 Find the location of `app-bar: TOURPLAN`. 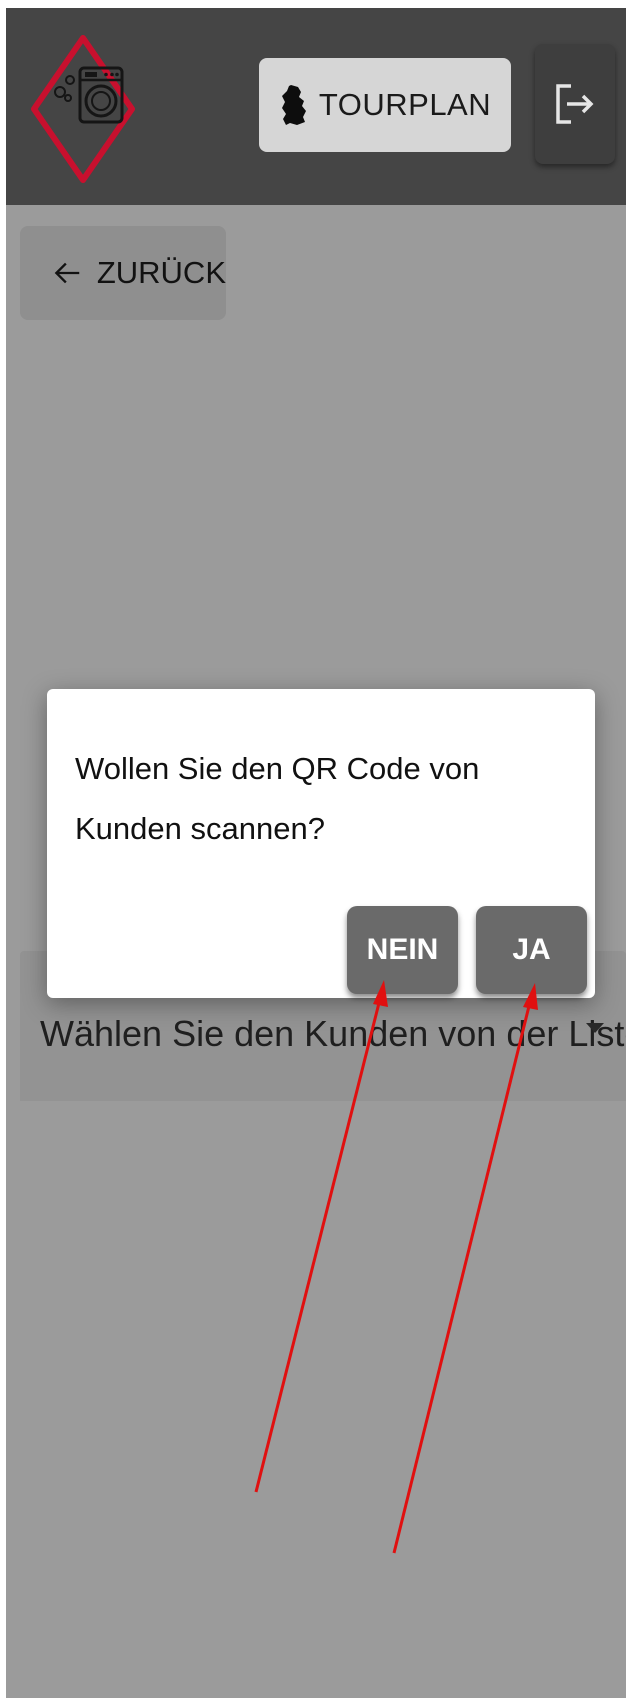

app-bar: TOURPLAN is located at coordinates (316, 106).